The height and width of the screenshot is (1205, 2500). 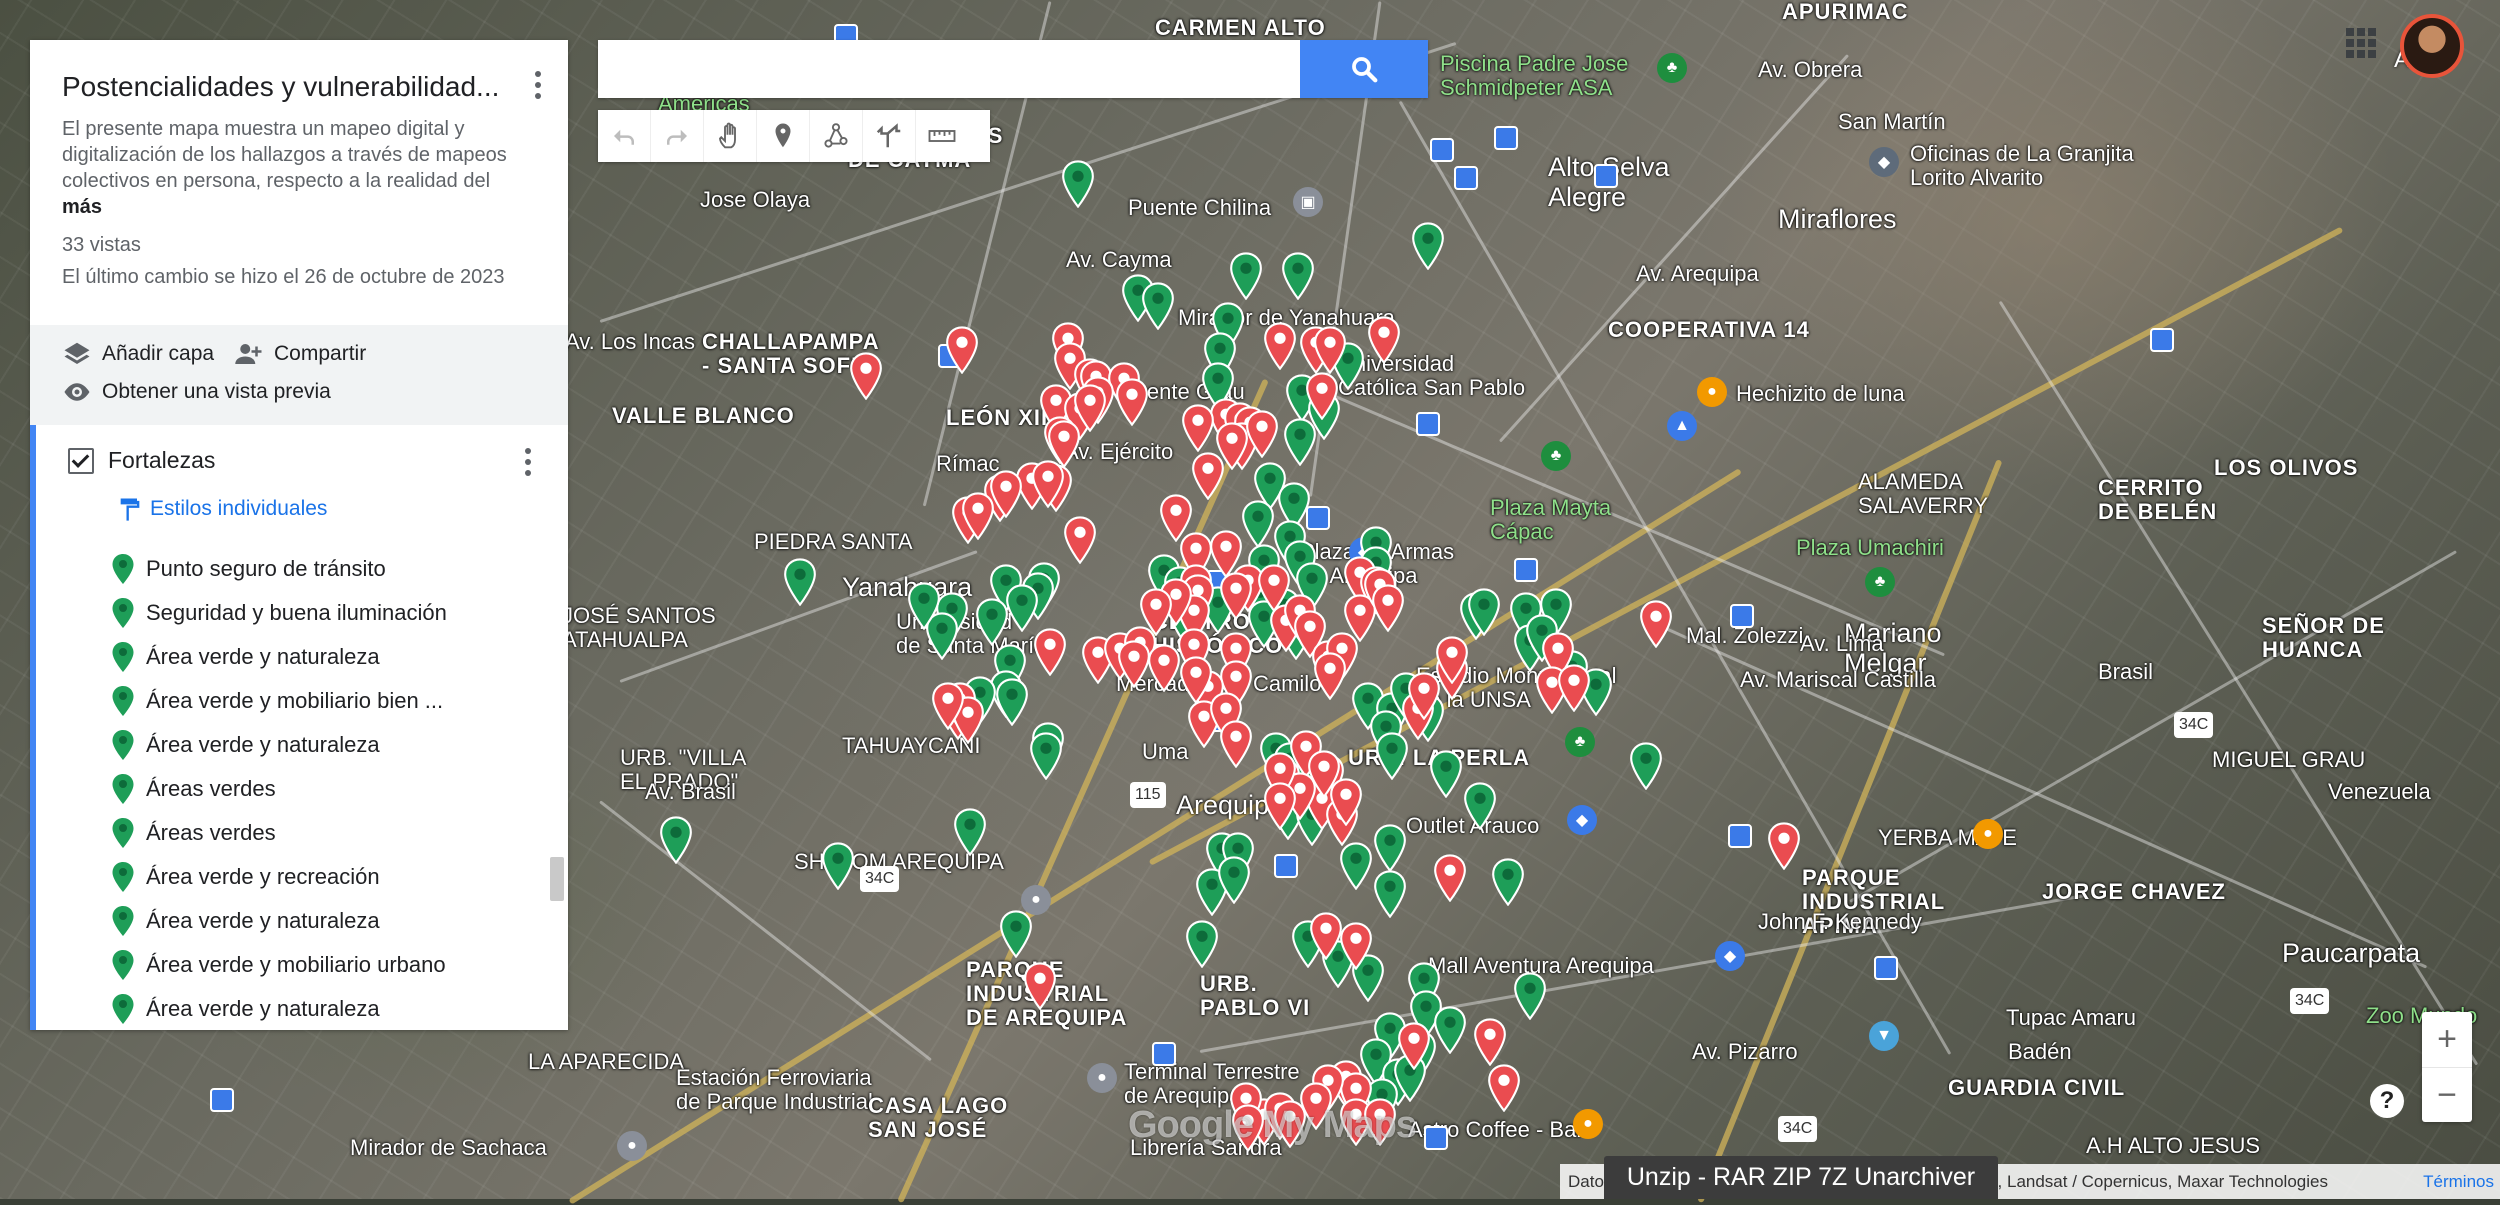 I want to click on add-layer-button: Añadir capa, so click(x=138, y=354).